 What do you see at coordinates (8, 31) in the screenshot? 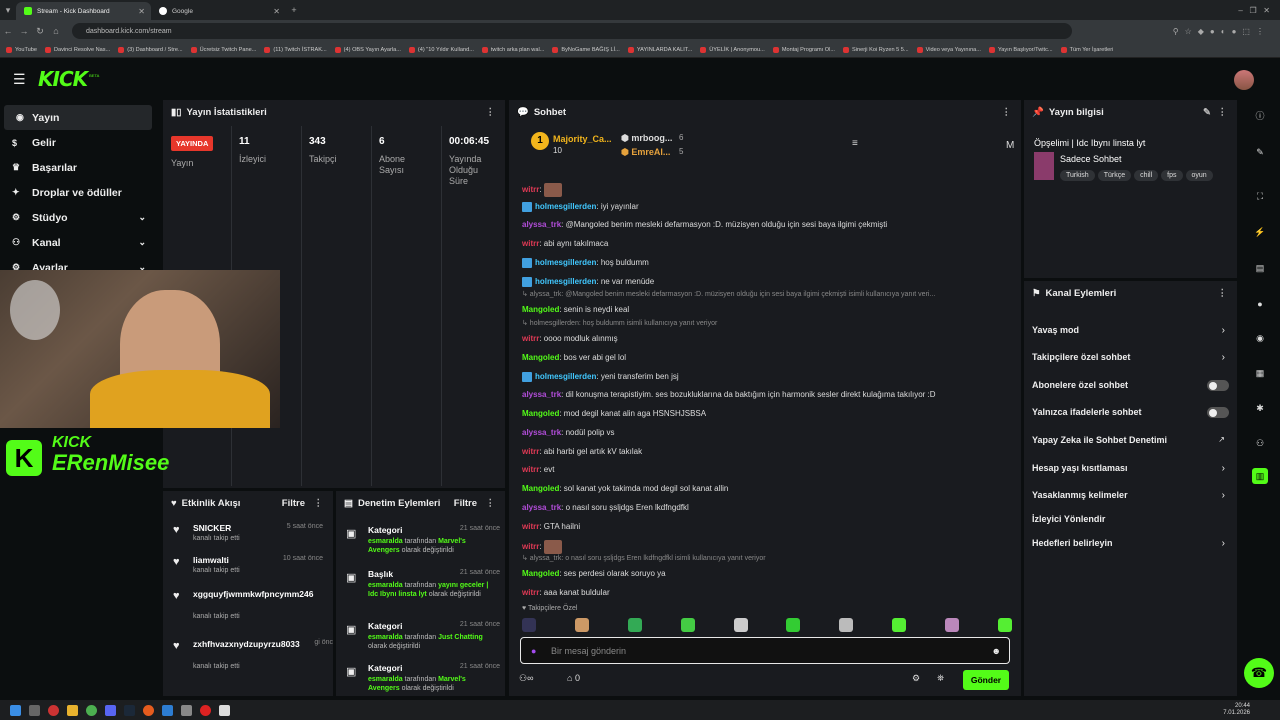
I see `back-icon: ←` at bounding box center [8, 31].